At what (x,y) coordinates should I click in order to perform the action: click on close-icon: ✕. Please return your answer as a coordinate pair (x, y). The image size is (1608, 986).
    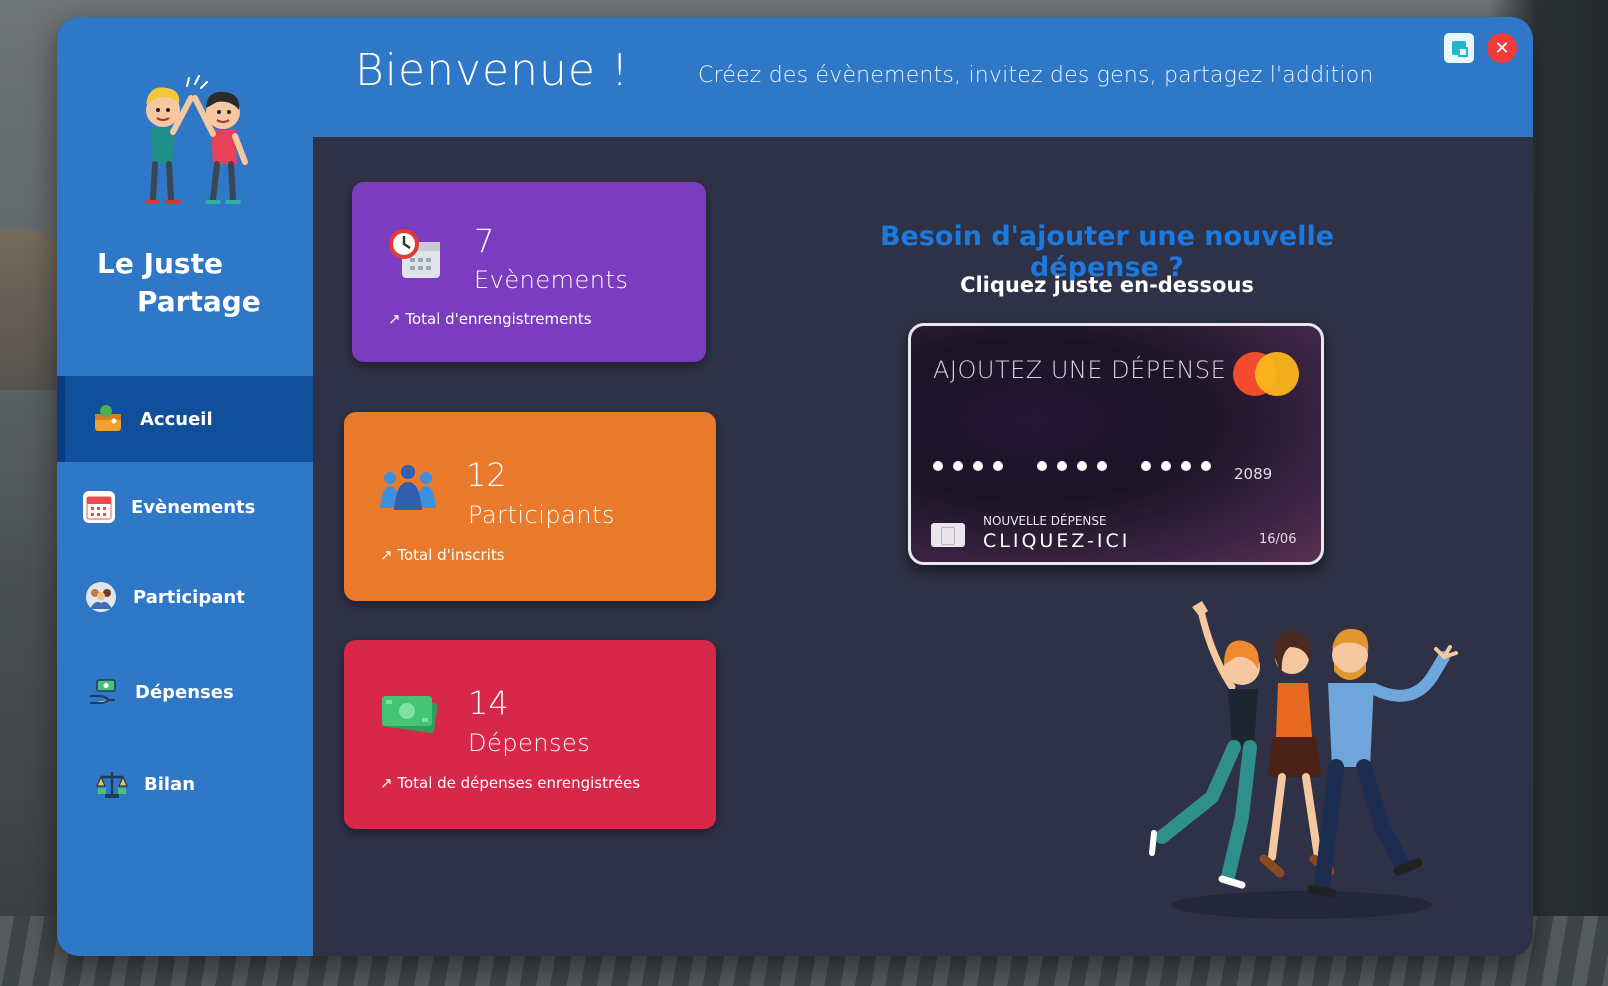
    Looking at the image, I should click on (1502, 48).